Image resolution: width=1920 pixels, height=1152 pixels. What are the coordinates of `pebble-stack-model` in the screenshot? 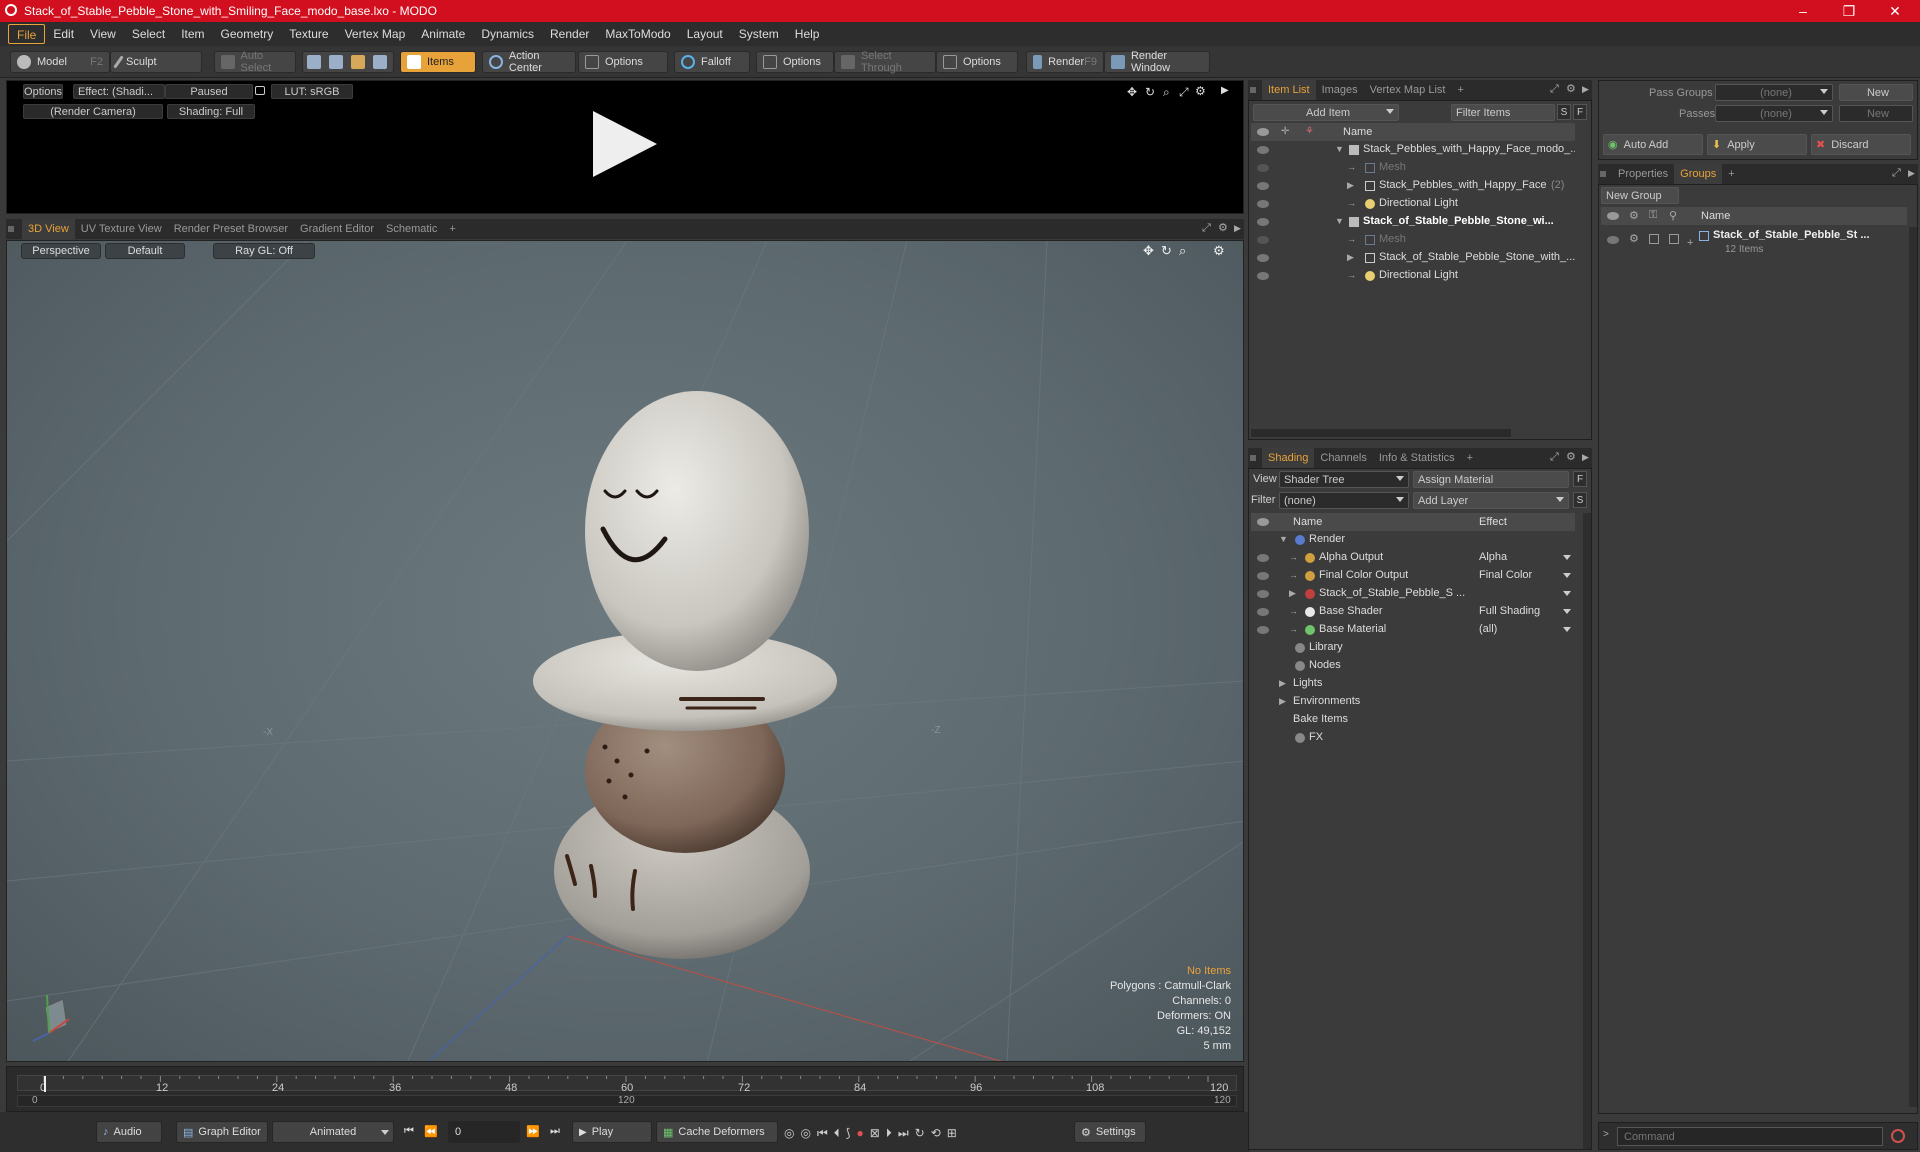 It's located at (697, 661).